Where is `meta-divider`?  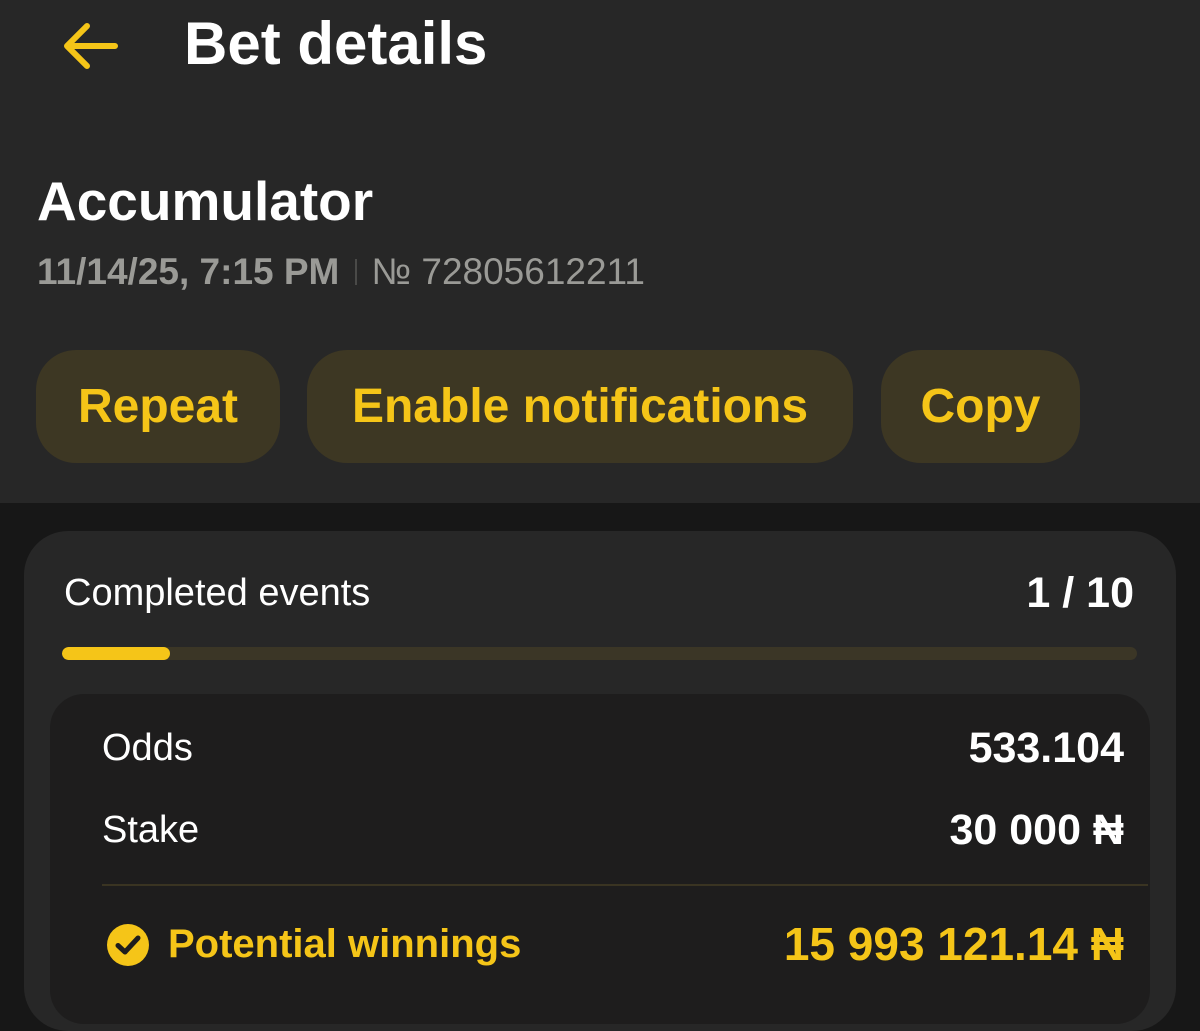
meta-divider is located at coordinates (356, 272).